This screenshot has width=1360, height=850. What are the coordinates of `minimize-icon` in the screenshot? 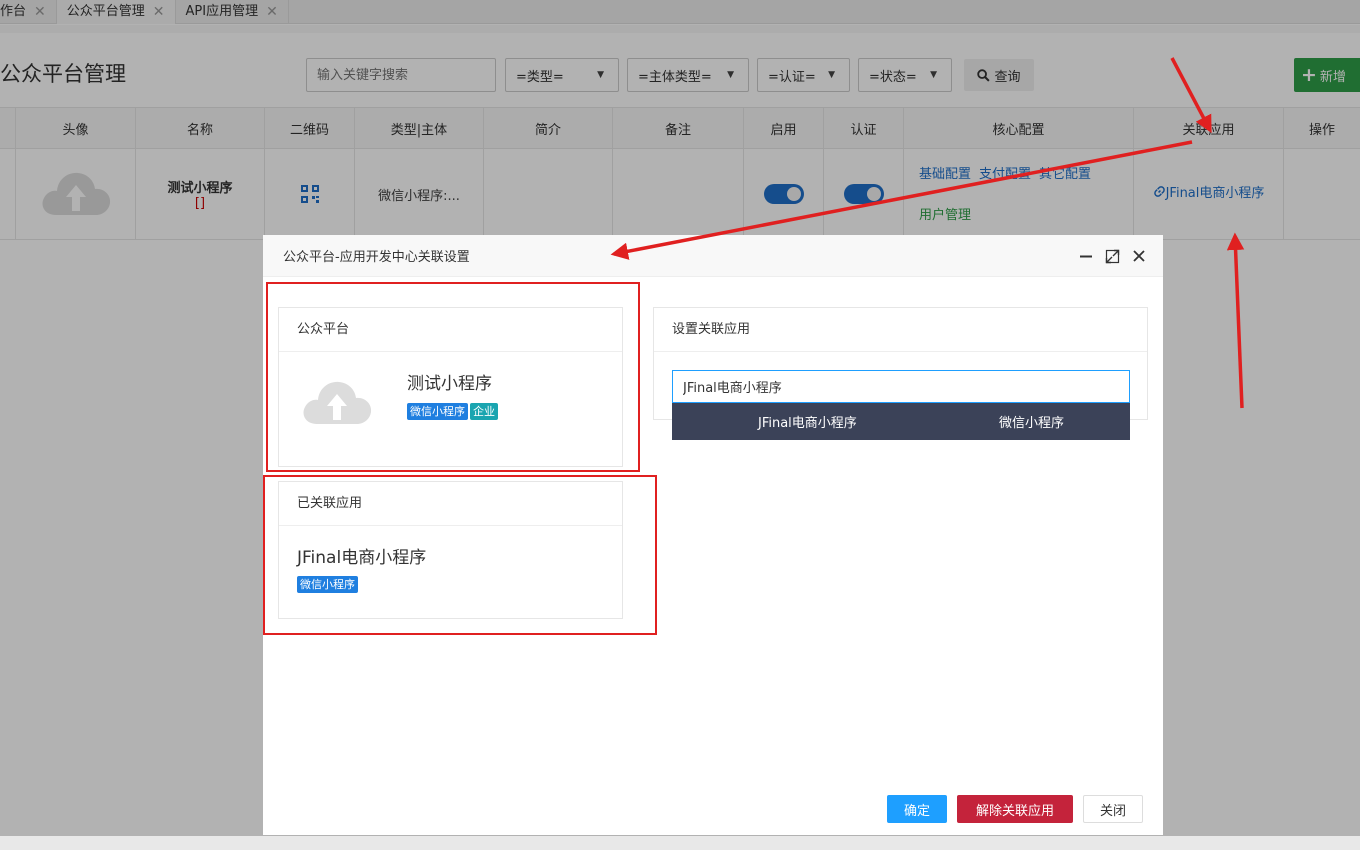 It's located at (1086, 256).